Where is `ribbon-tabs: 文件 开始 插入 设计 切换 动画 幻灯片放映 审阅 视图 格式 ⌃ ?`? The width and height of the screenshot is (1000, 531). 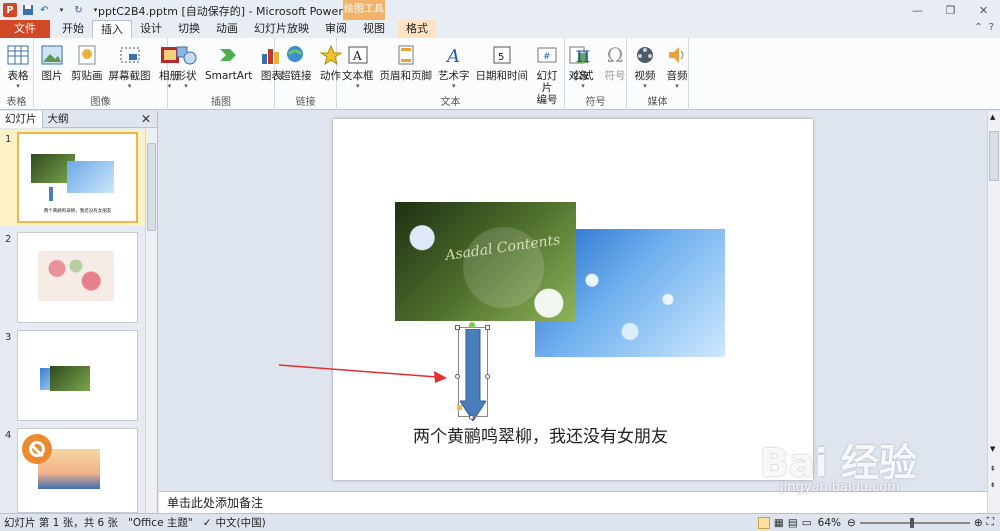 ribbon-tabs: 文件 开始 插入 设计 切换 动画 幻灯片放映 审阅 视图 格式 ⌃ ? is located at coordinates (500, 29).